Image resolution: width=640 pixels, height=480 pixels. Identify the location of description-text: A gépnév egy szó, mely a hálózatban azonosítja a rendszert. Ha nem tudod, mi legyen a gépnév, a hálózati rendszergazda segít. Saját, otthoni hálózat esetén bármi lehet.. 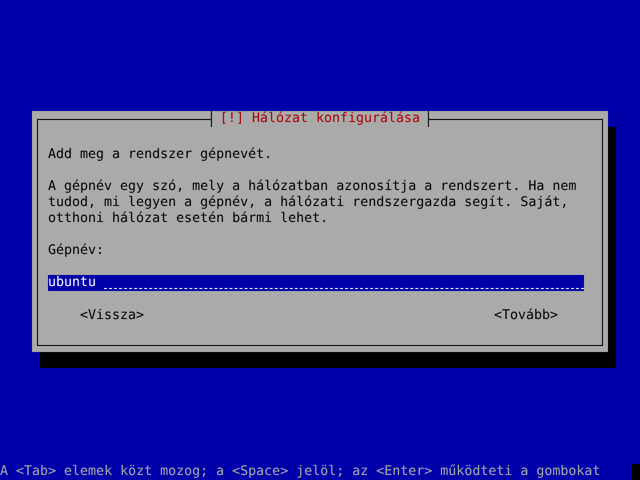
(313, 203).